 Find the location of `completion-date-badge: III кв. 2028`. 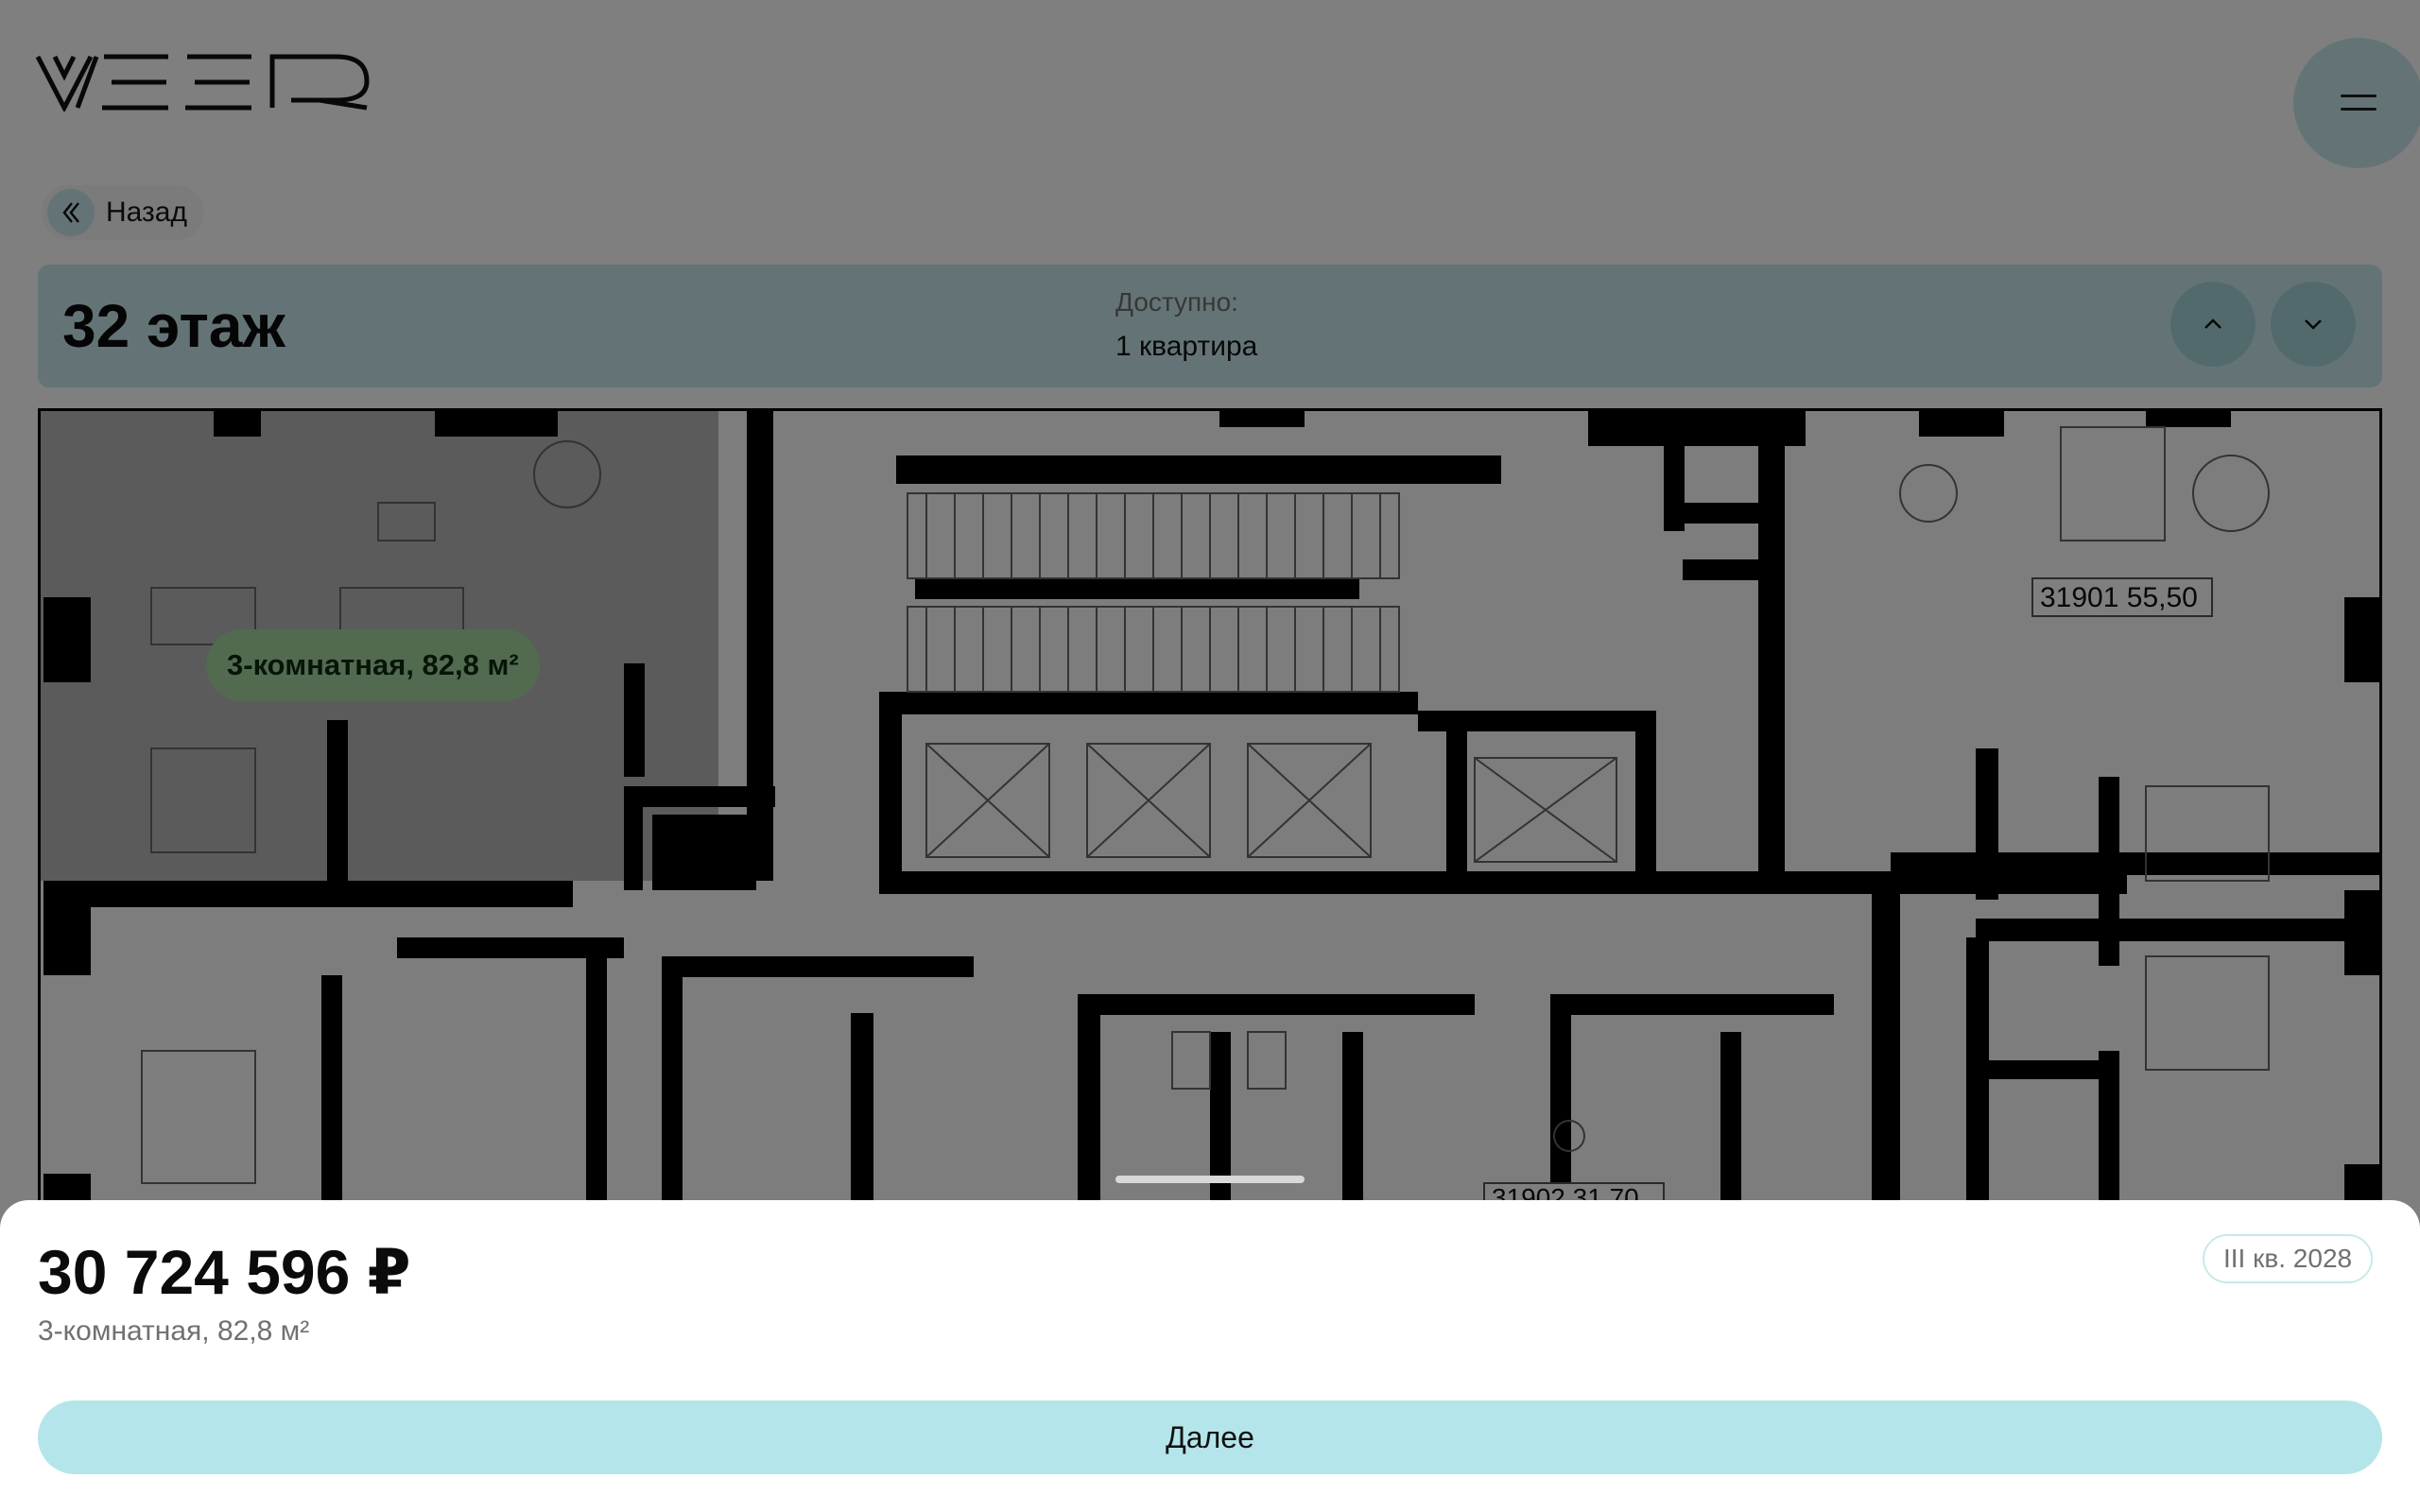

completion-date-badge: III кв. 2028 is located at coordinates (2288, 1258).